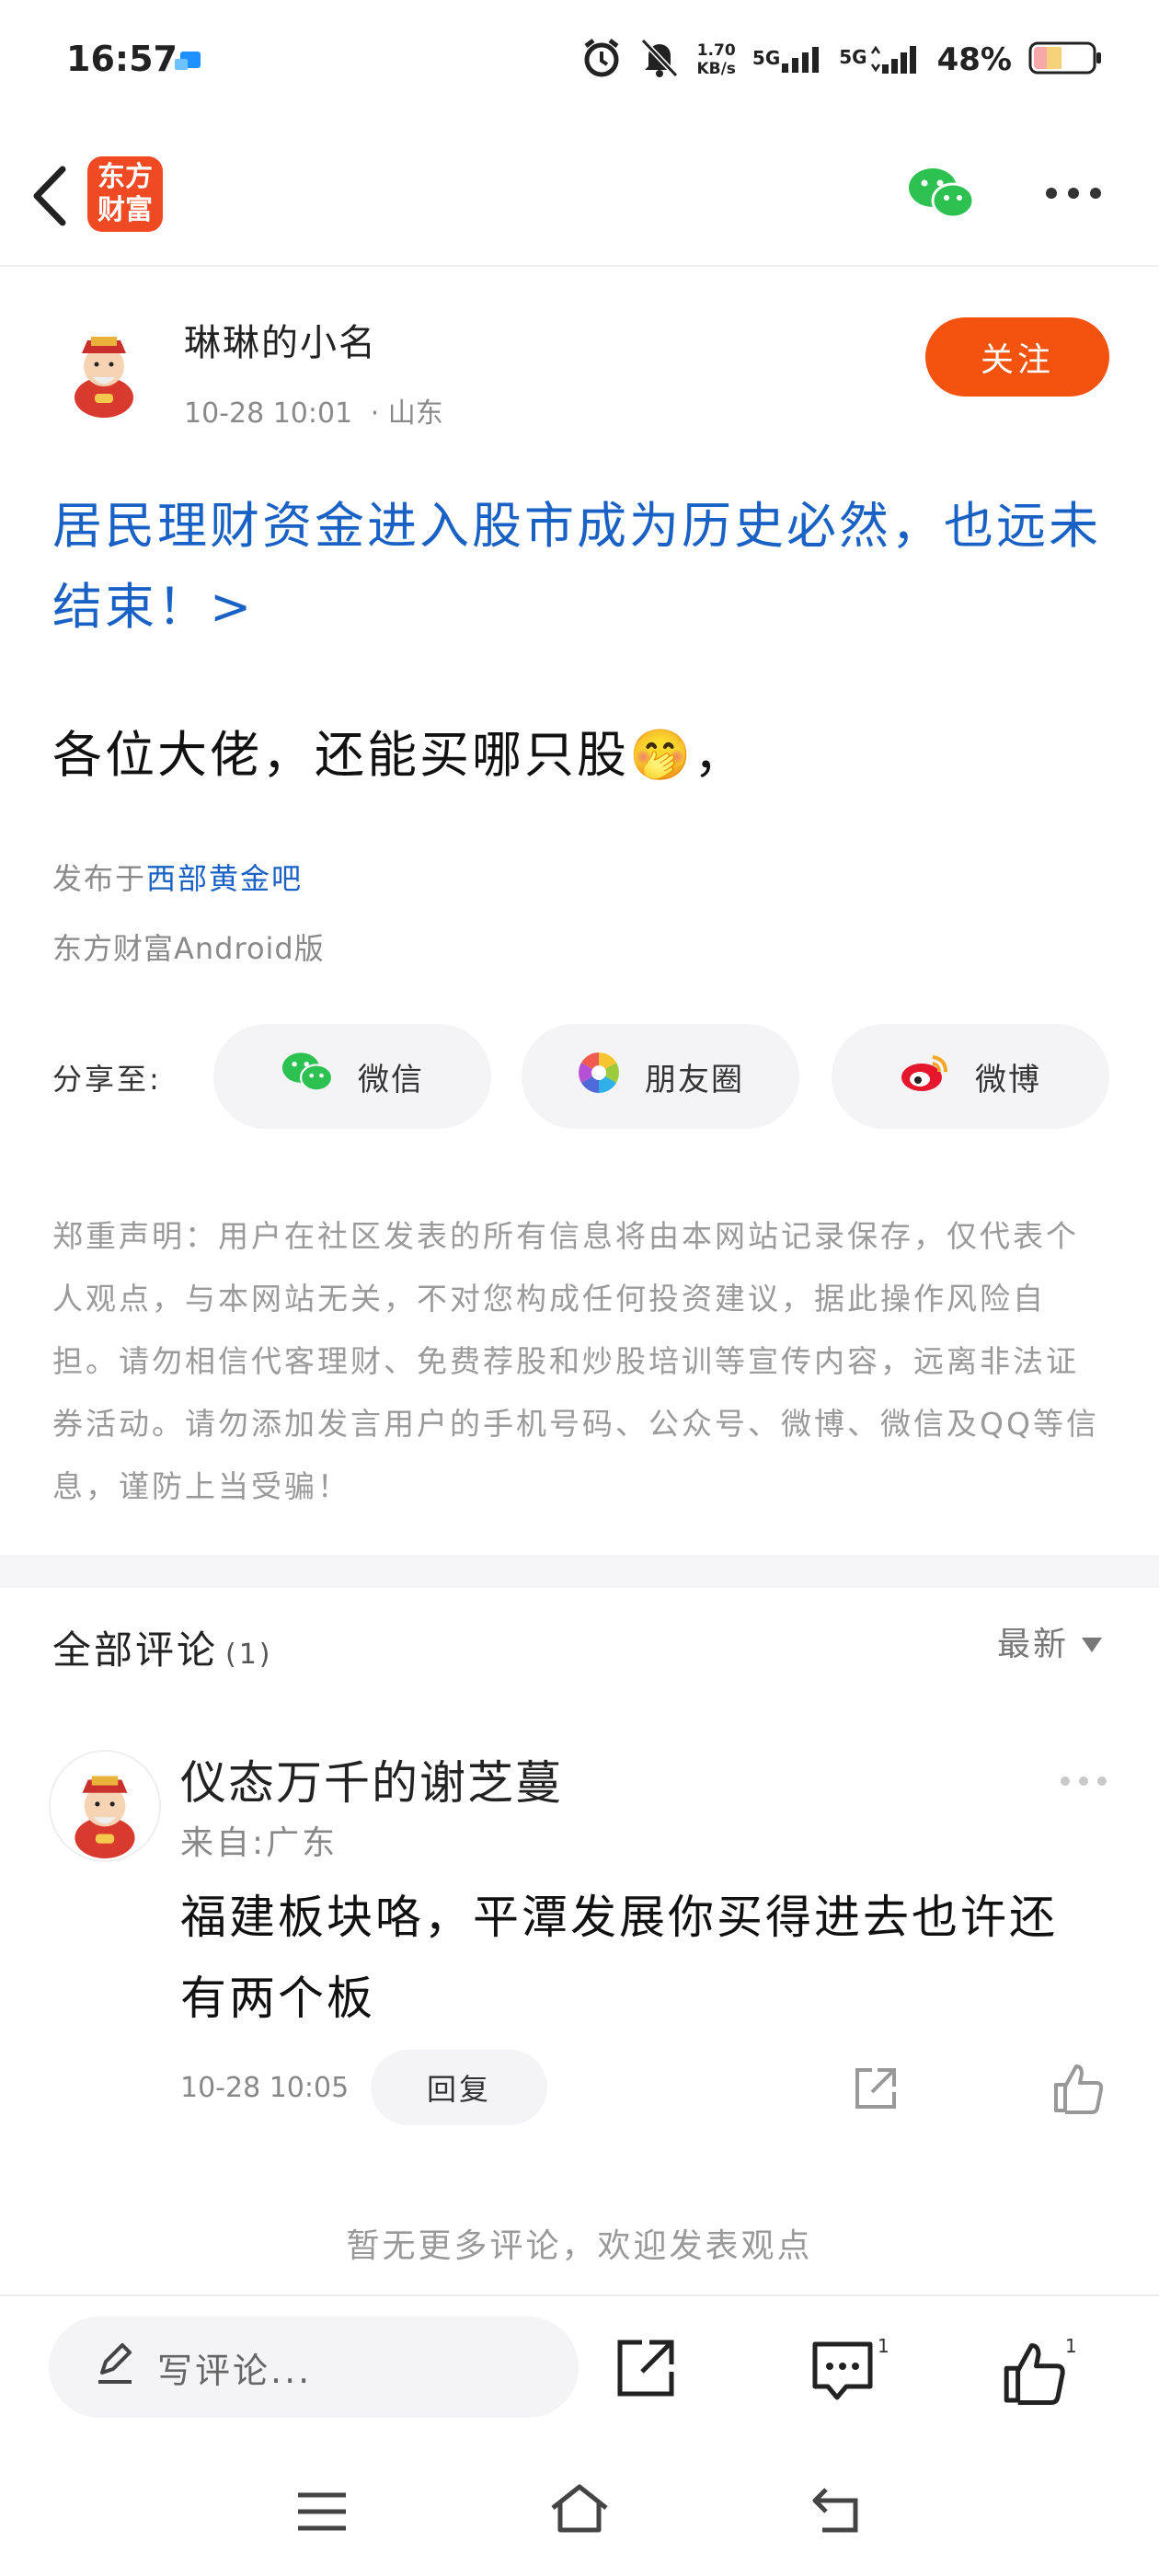 This screenshot has height=2576, width=1159. What do you see at coordinates (107, 1079) in the screenshot?
I see `share-label: 分享至:` at bounding box center [107, 1079].